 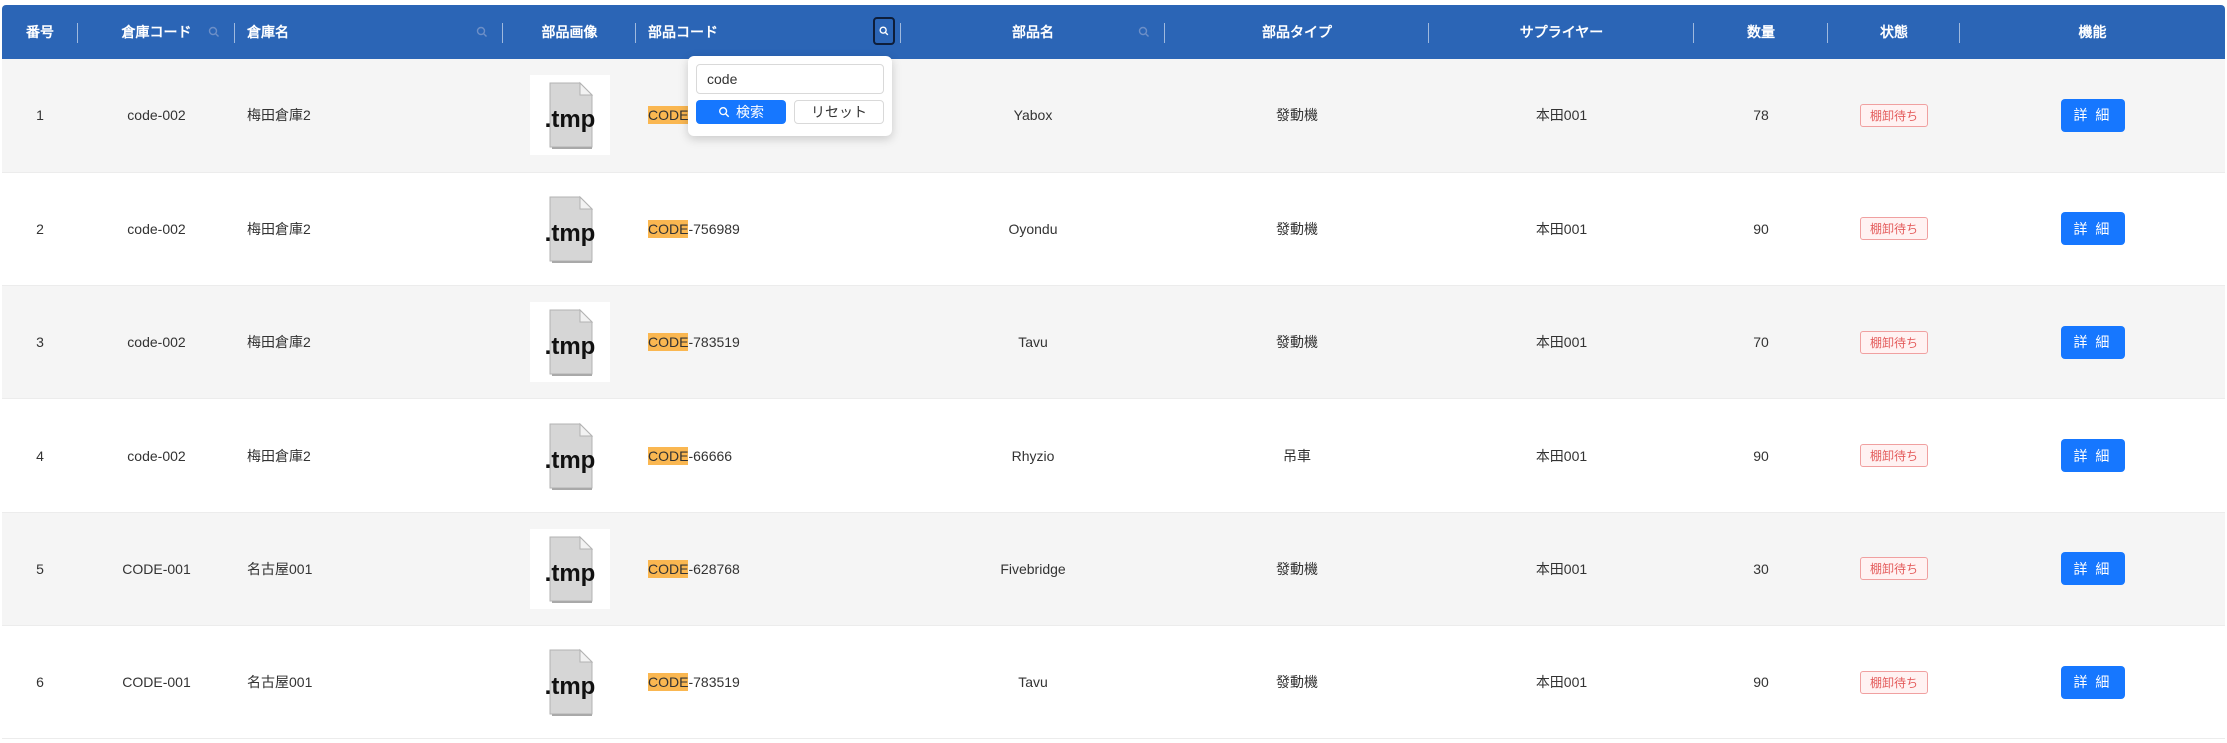 What do you see at coordinates (1033, 568) in the screenshot?
I see `cell-part-name: Fivebridge` at bounding box center [1033, 568].